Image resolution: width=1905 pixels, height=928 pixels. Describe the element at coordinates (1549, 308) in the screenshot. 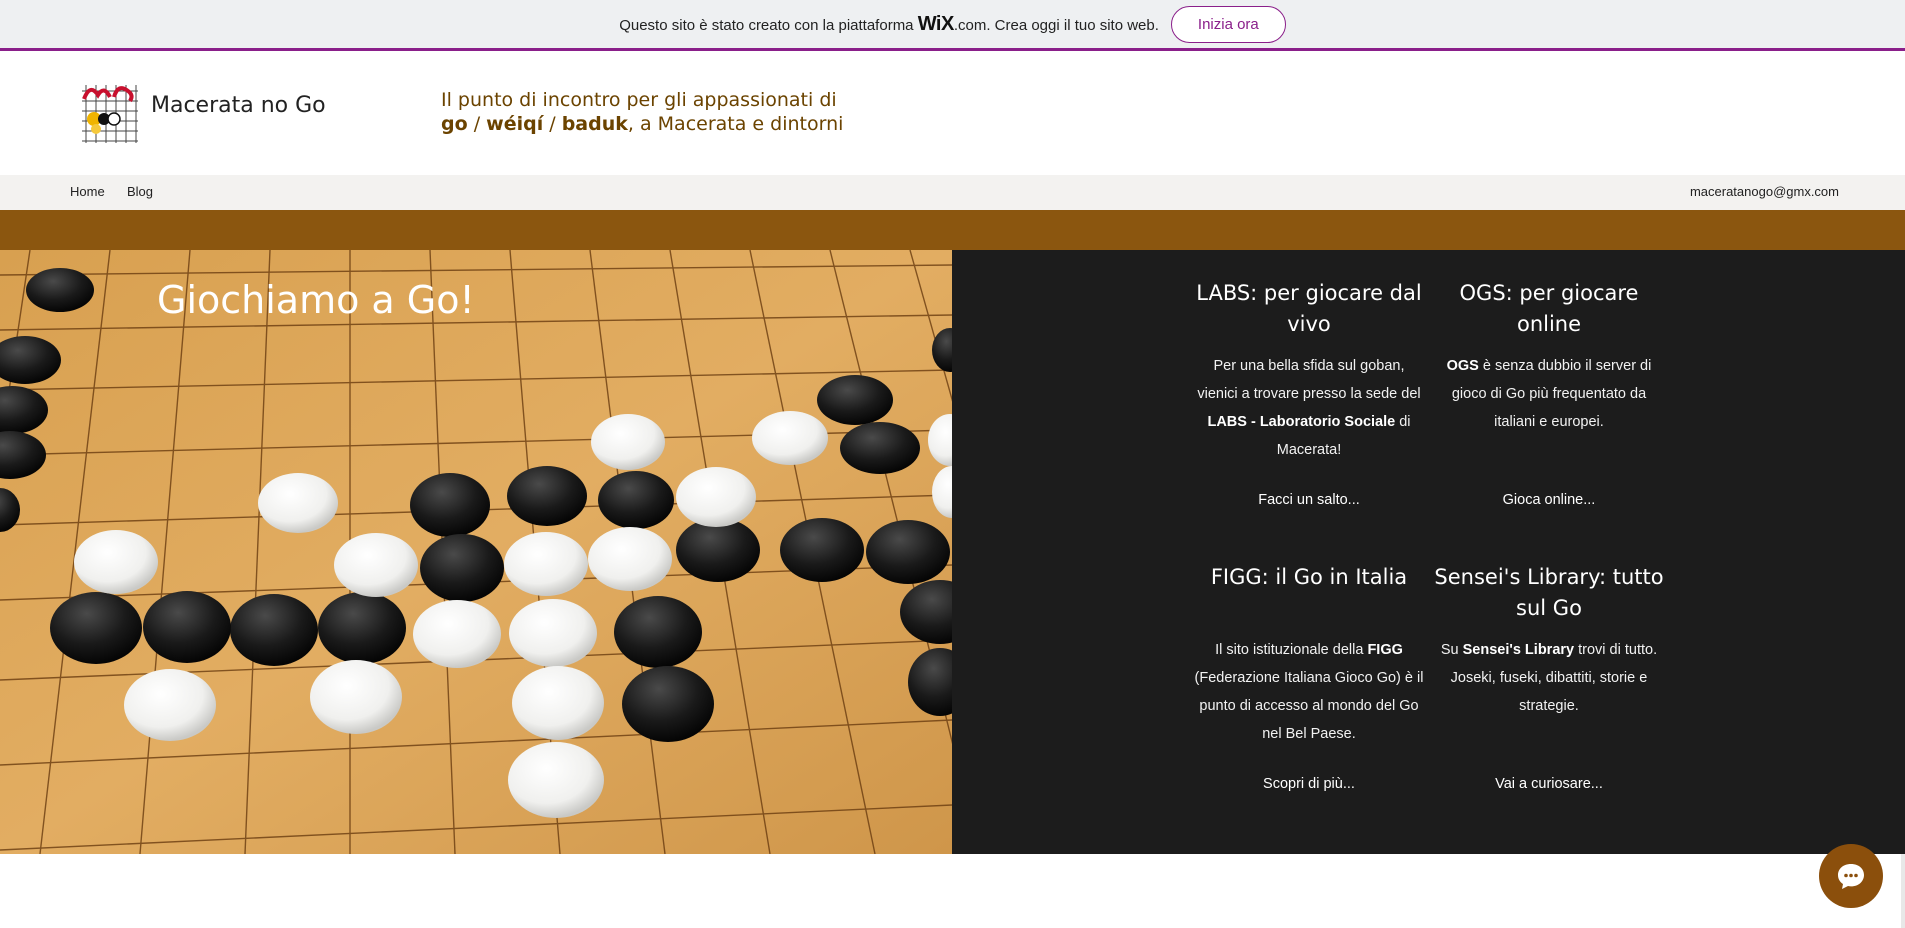

I see `card-title: OGS: per giocare online` at that location.